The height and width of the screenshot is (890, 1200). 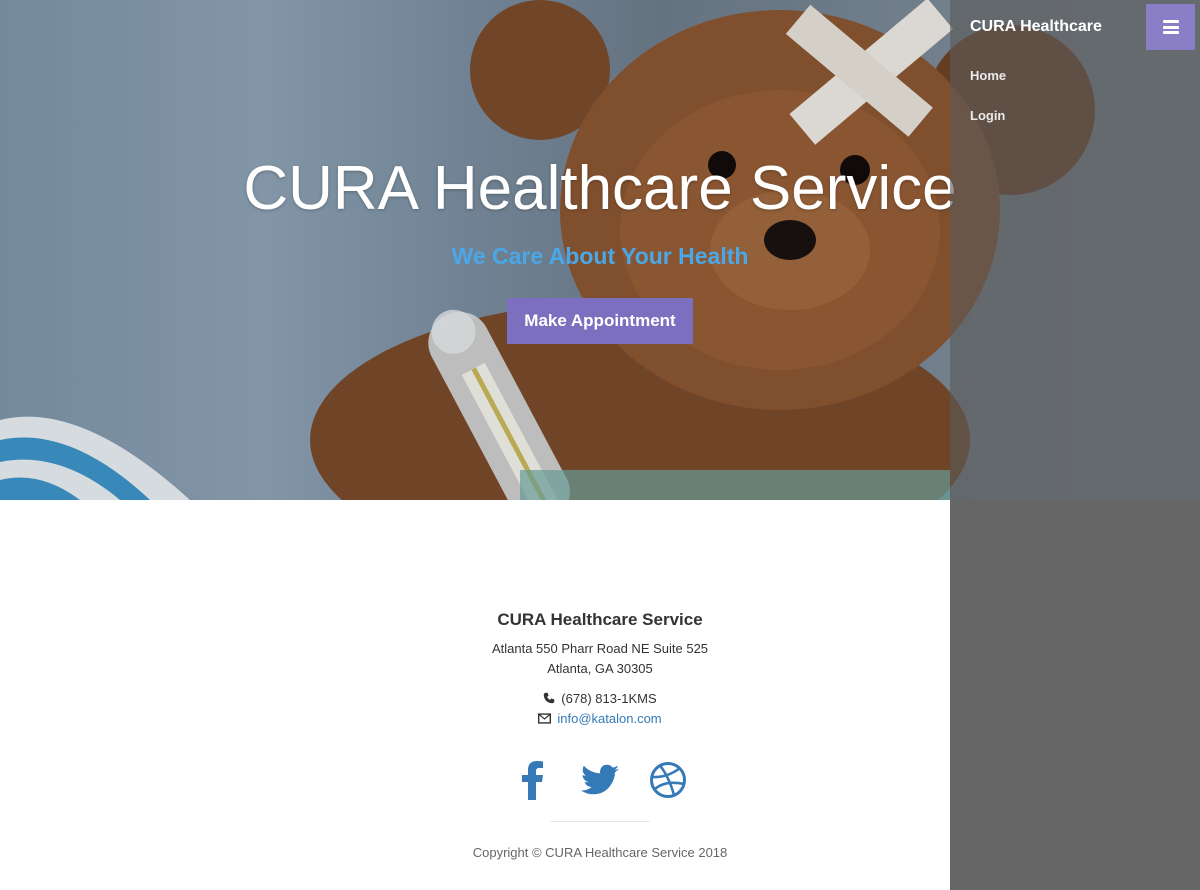 What do you see at coordinates (1036, 27) in the screenshot?
I see `sidebar-brand: CURA Healthcare` at bounding box center [1036, 27].